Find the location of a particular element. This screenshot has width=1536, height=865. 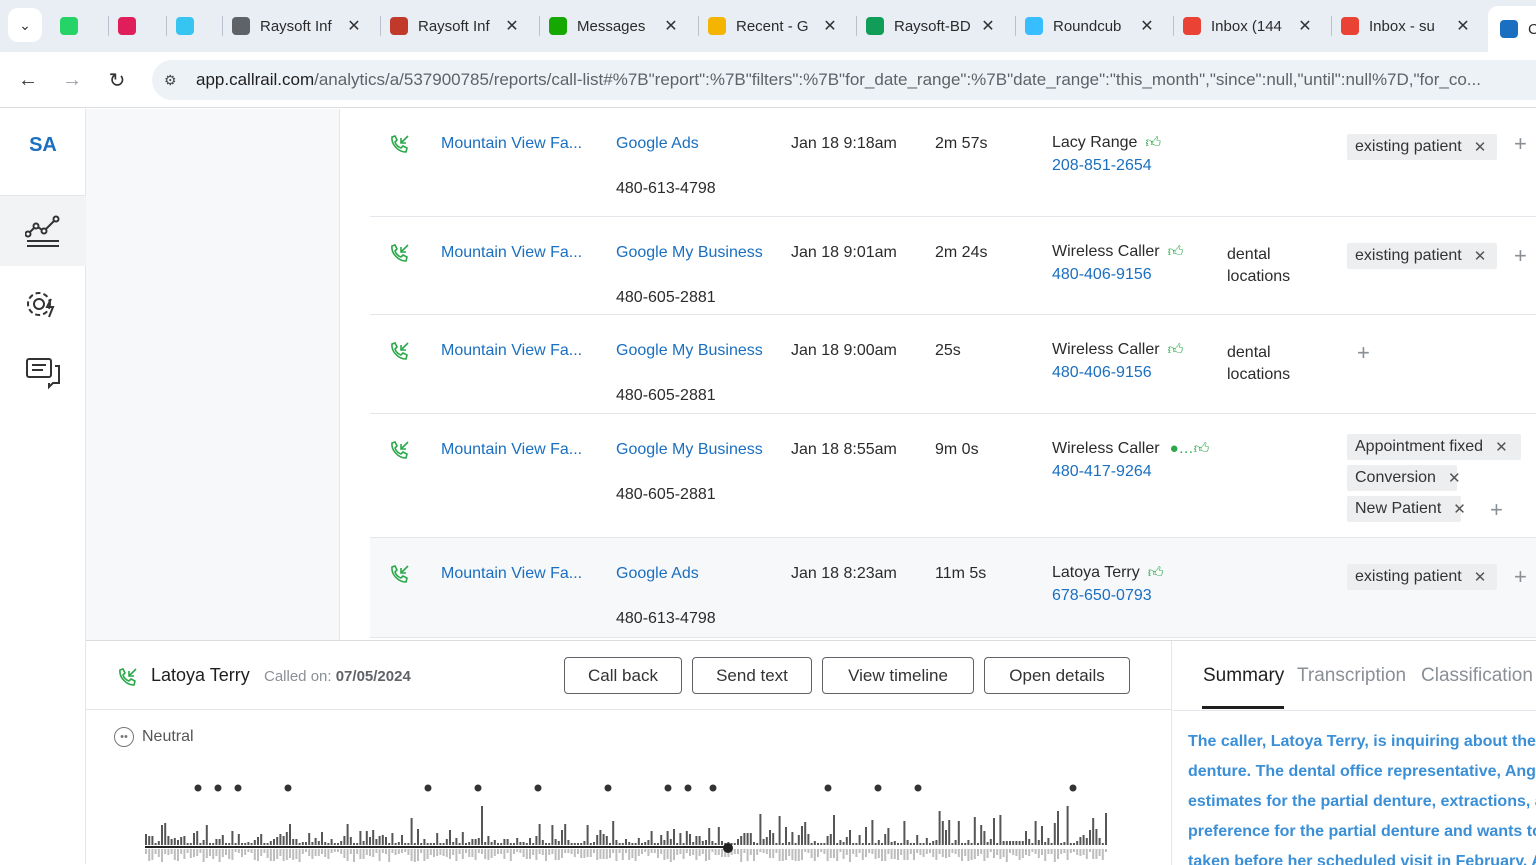

messages-nav-item is located at coordinates (43, 373).